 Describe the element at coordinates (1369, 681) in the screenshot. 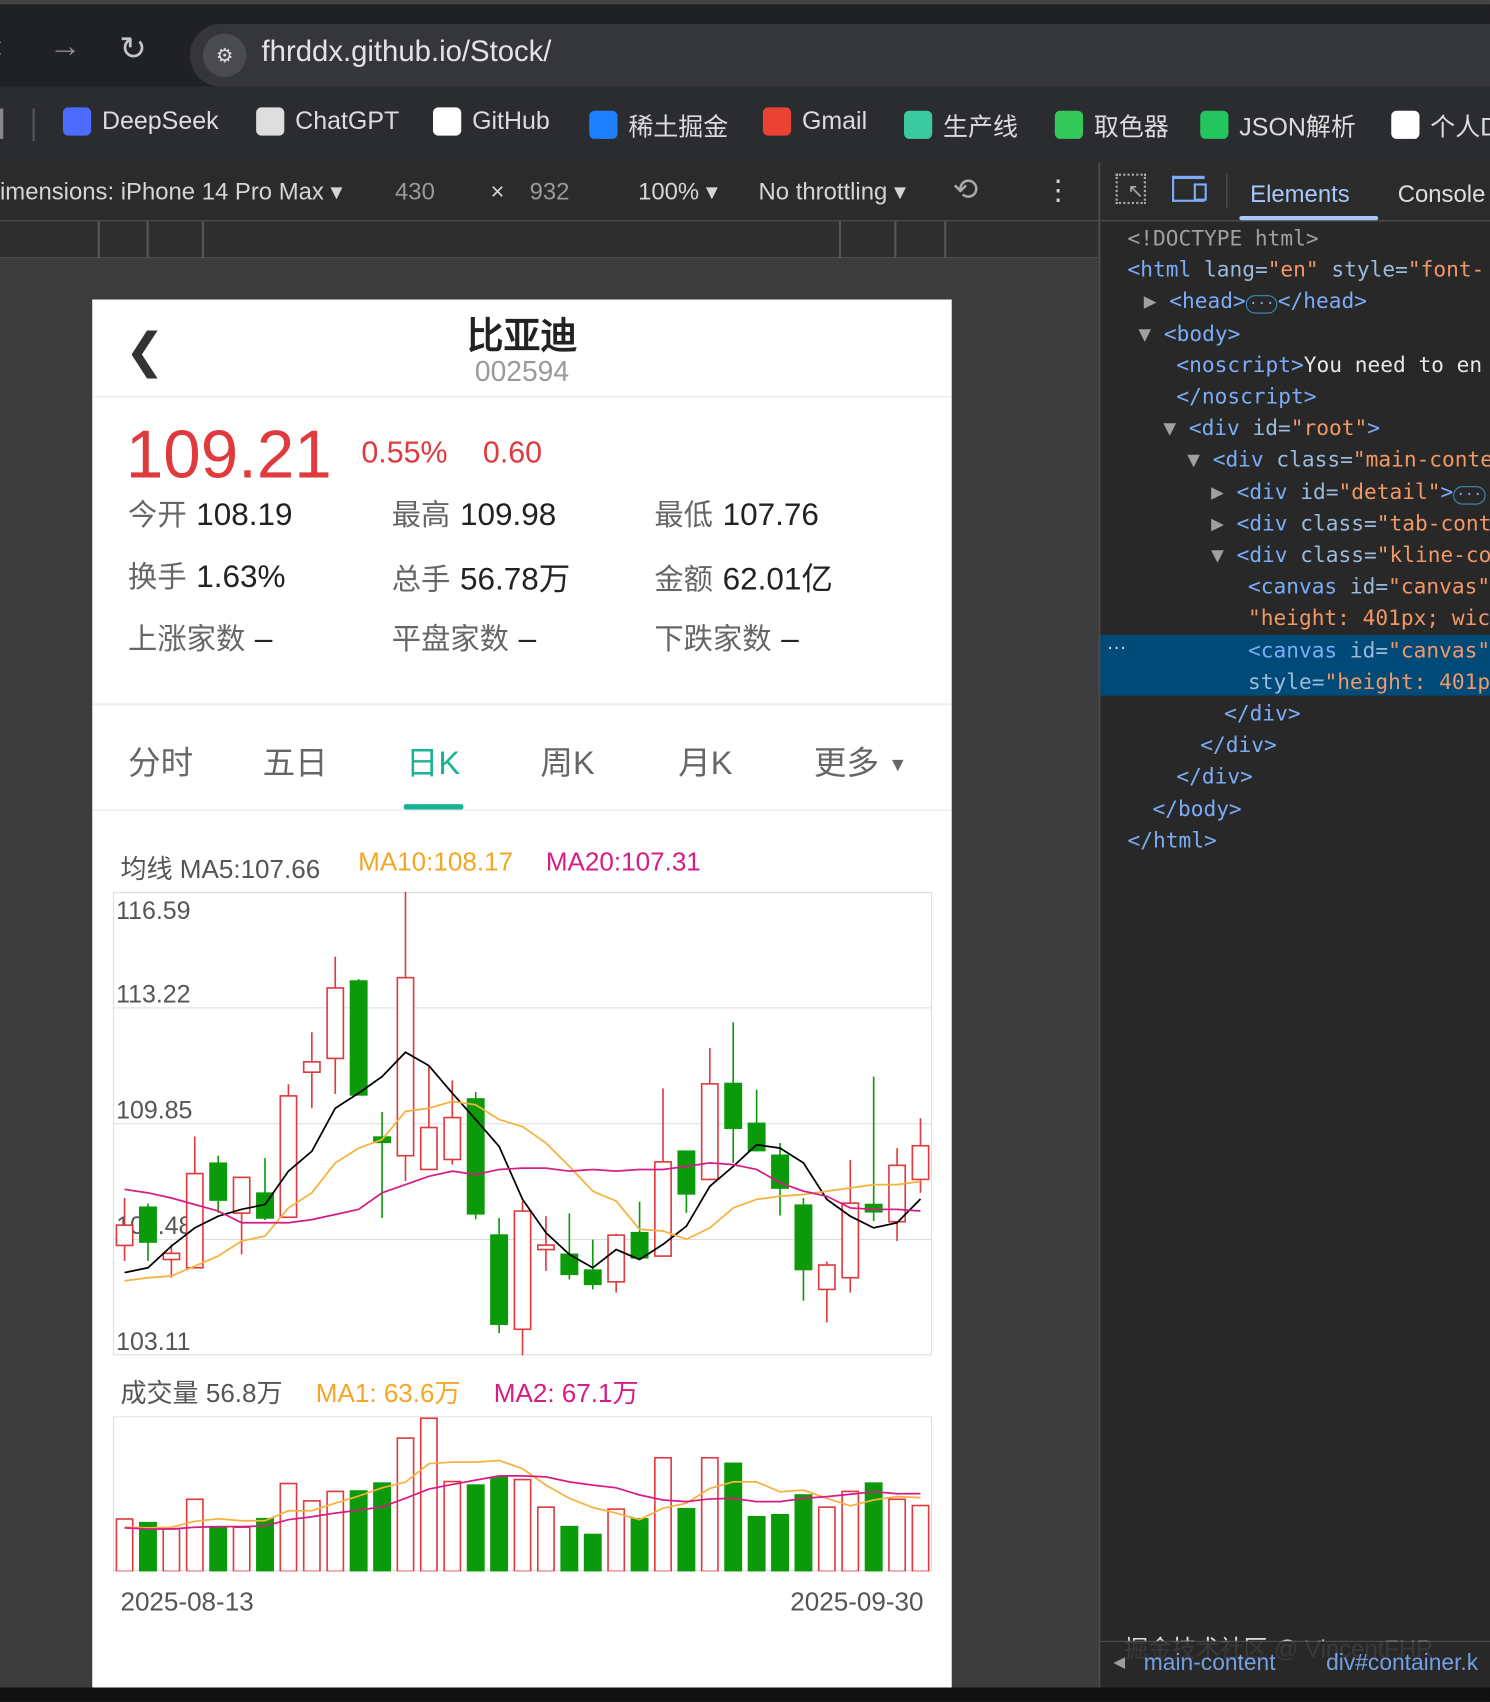

I see `dom-node-line: style="height: 401p` at that location.